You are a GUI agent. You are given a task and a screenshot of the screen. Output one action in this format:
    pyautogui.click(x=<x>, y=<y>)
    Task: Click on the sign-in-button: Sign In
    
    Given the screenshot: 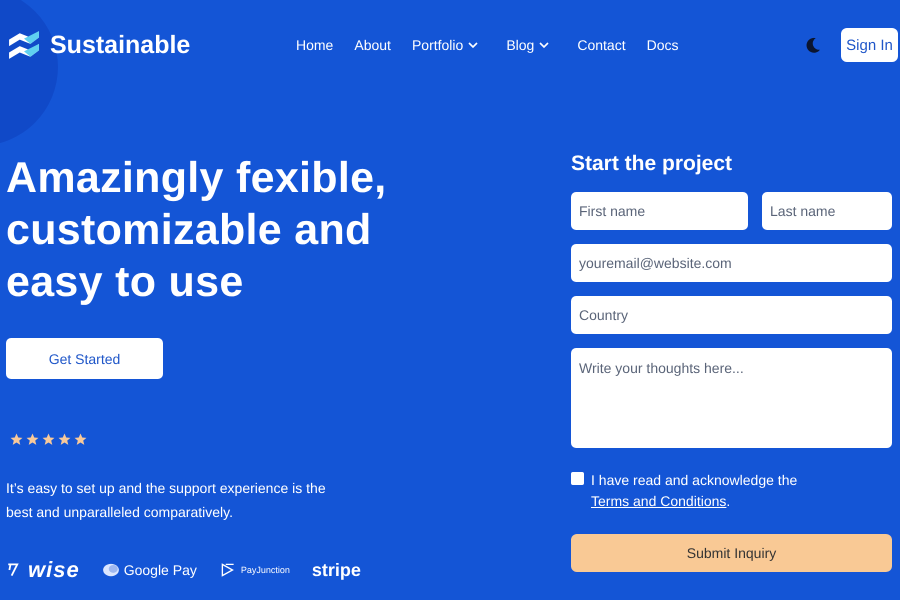 What is the action you would take?
    pyautogui.click(x=869, y=45)
    